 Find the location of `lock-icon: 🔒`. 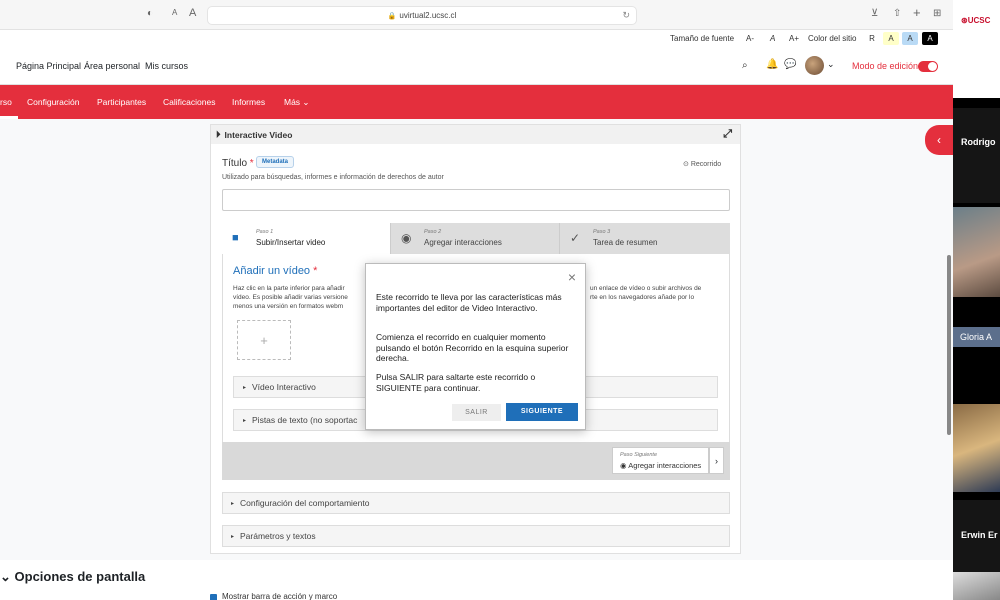

lock-icon: 🔒 is located at coordinates (392, 16).